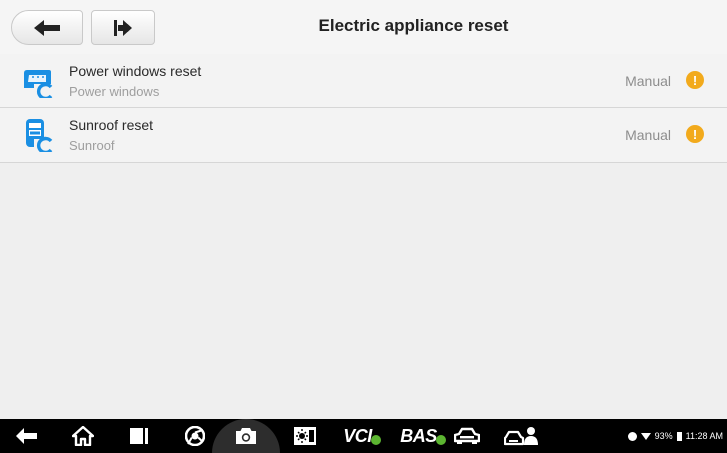  I want to click on header-bar: Electric appliance reset, so click(363, 27).